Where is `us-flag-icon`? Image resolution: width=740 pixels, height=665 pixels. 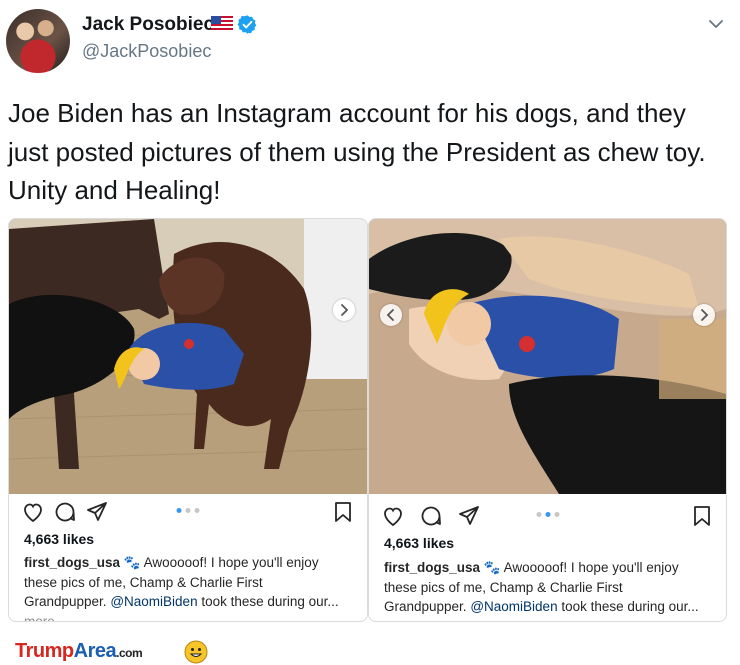 us-flag-icon is located at coordinates (222, 23).